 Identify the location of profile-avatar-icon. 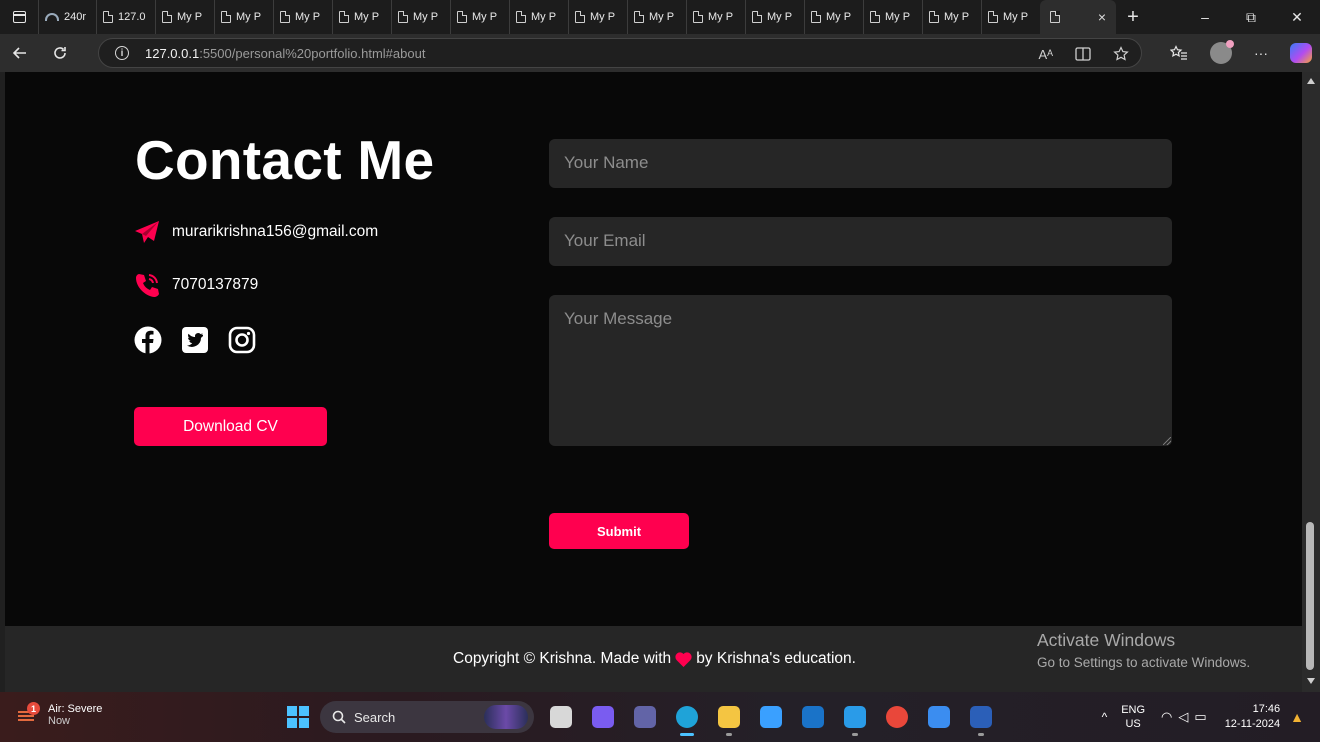
(1222, 52).